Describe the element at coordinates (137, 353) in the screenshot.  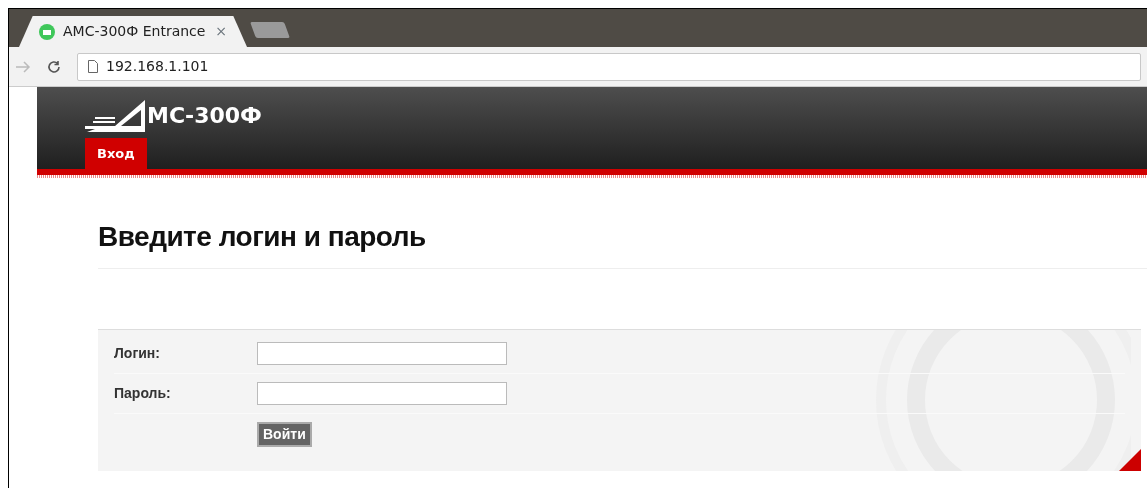
I see `field-label: Логин:` at that location.